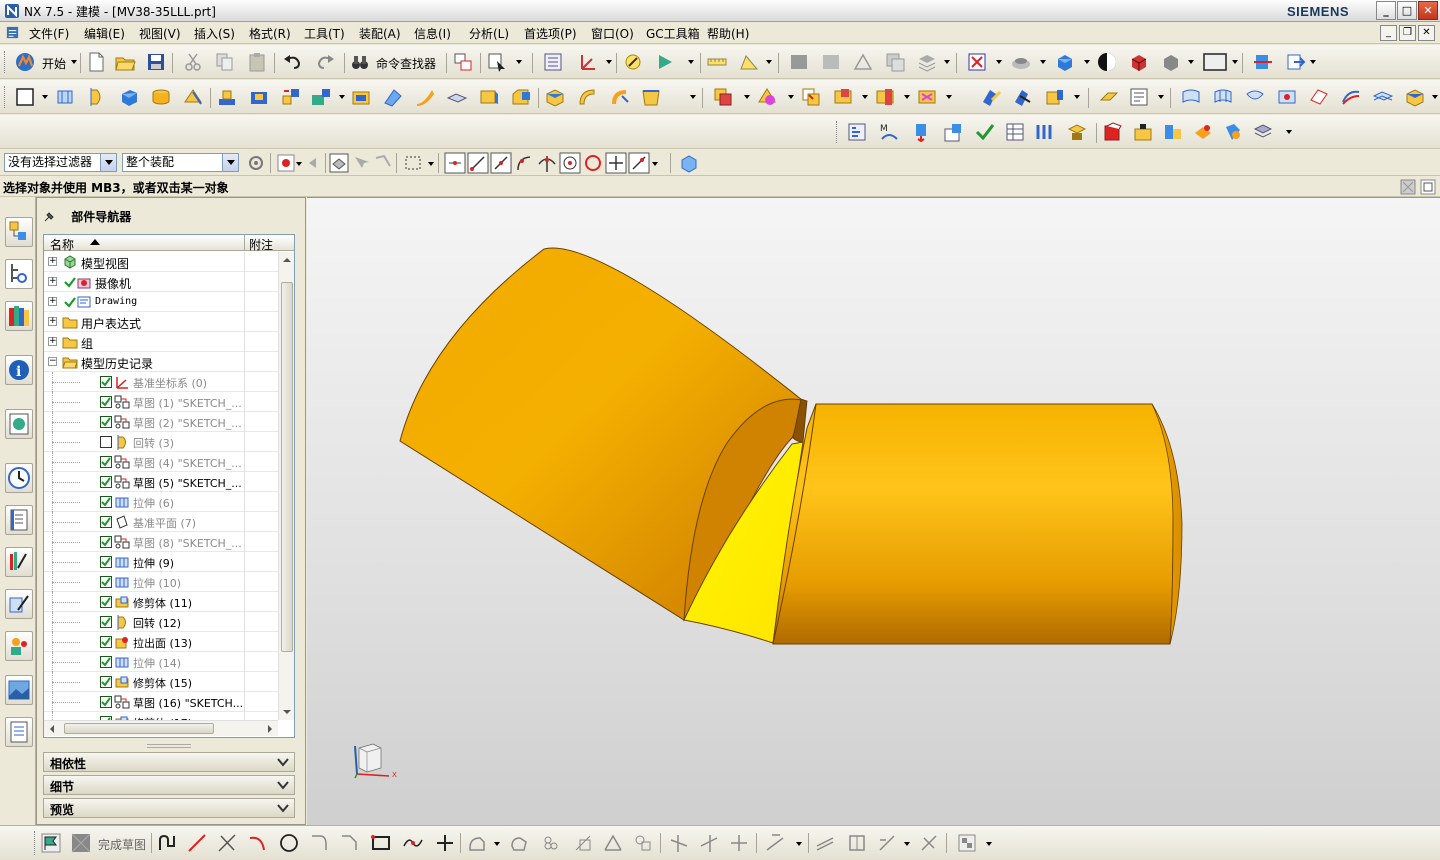  What do you see at coordinates (19, 732) in the screenshot?
I see `print-tab` at bounding box center [19, 732].